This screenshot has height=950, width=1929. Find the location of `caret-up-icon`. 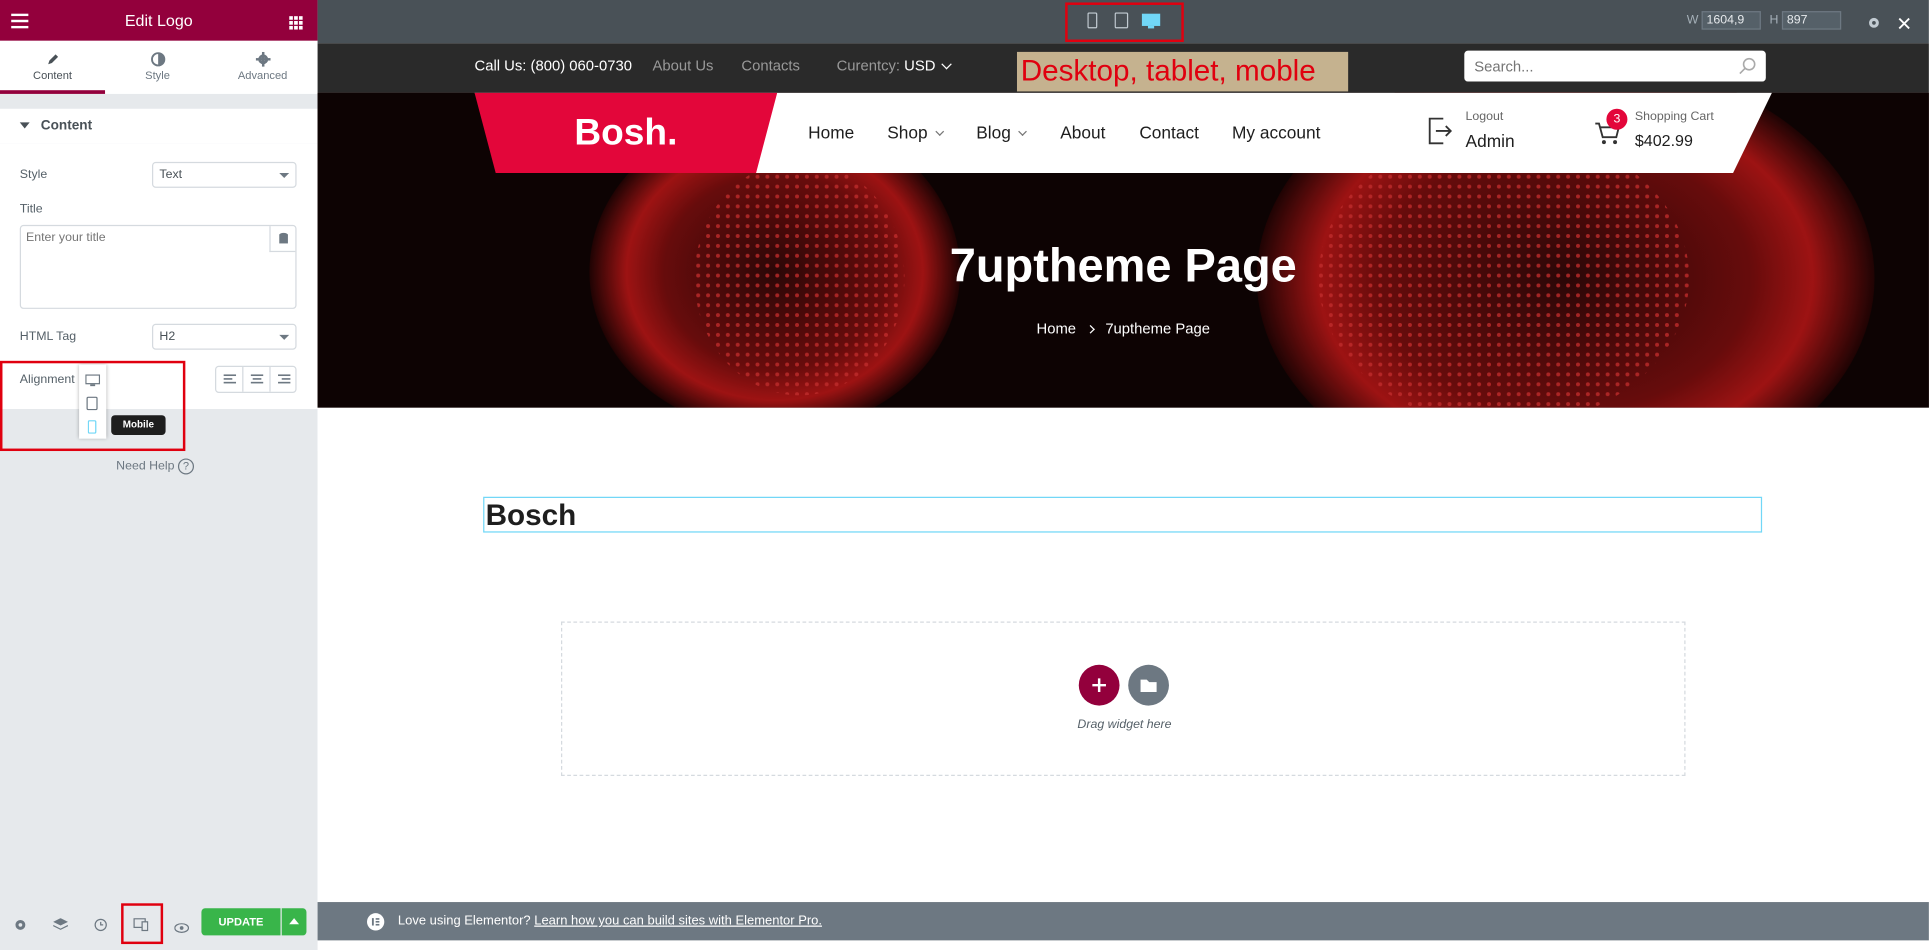

caret-up-icon is located at coordinates (294, 921).